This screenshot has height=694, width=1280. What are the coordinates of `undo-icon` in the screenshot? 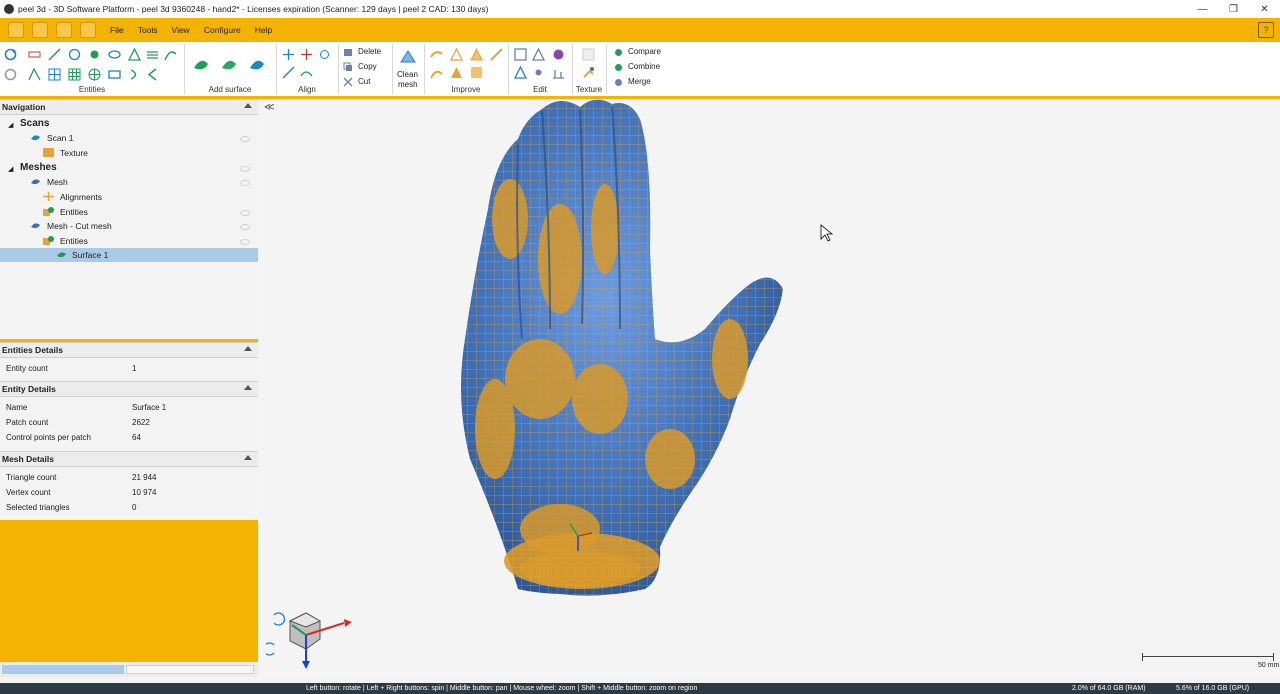 It's located at (10, 74).